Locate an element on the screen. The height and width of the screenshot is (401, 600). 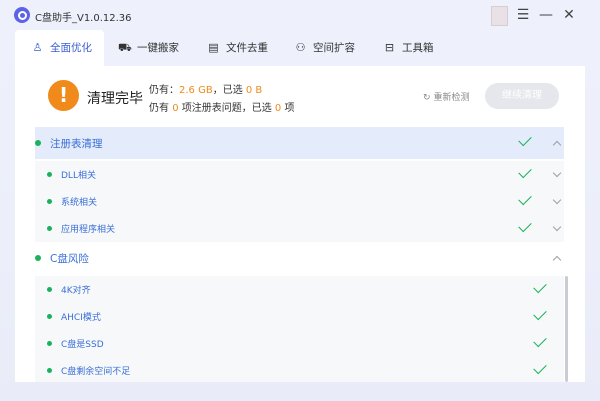
list-item: 应用程序相关 is located at coordinates (299, 228).